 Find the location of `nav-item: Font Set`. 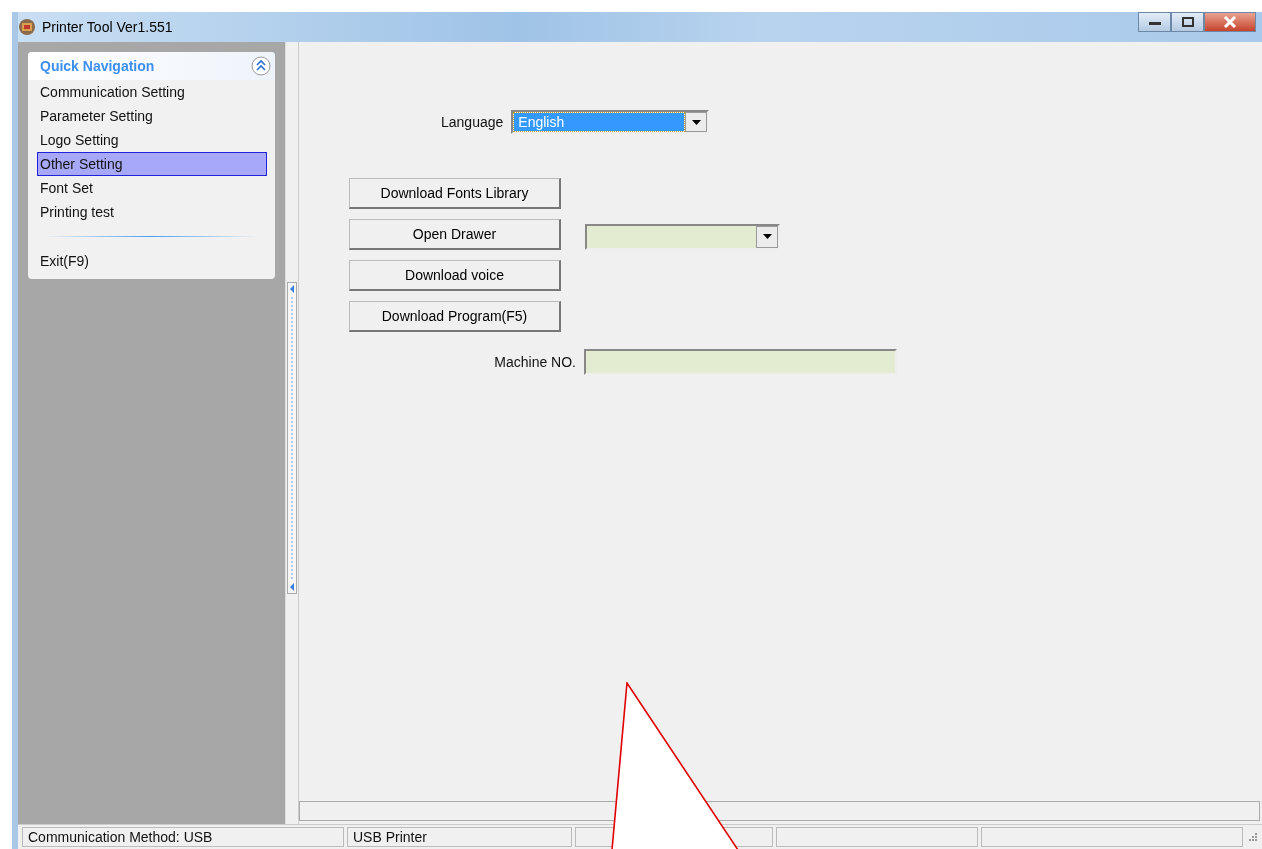

nav-item: Font Set is located at coordinates (152, 188).